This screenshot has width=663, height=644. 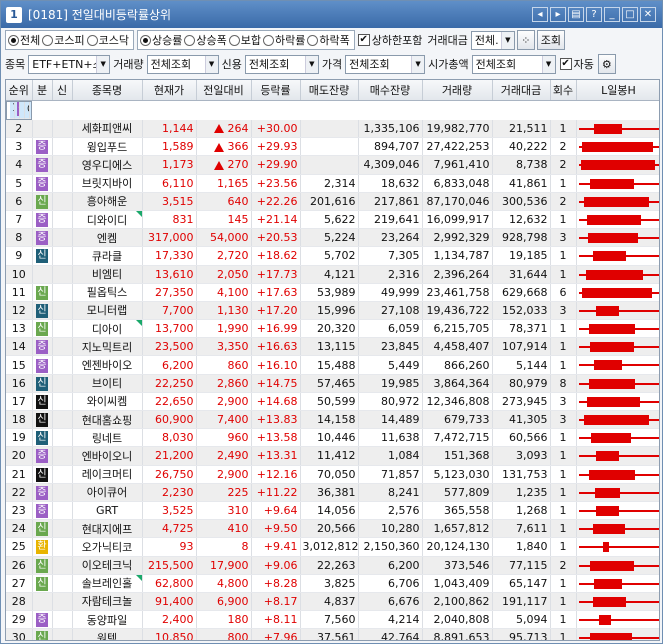 I want to click on col-header: 매수잔량, so click(x=390, y=90).